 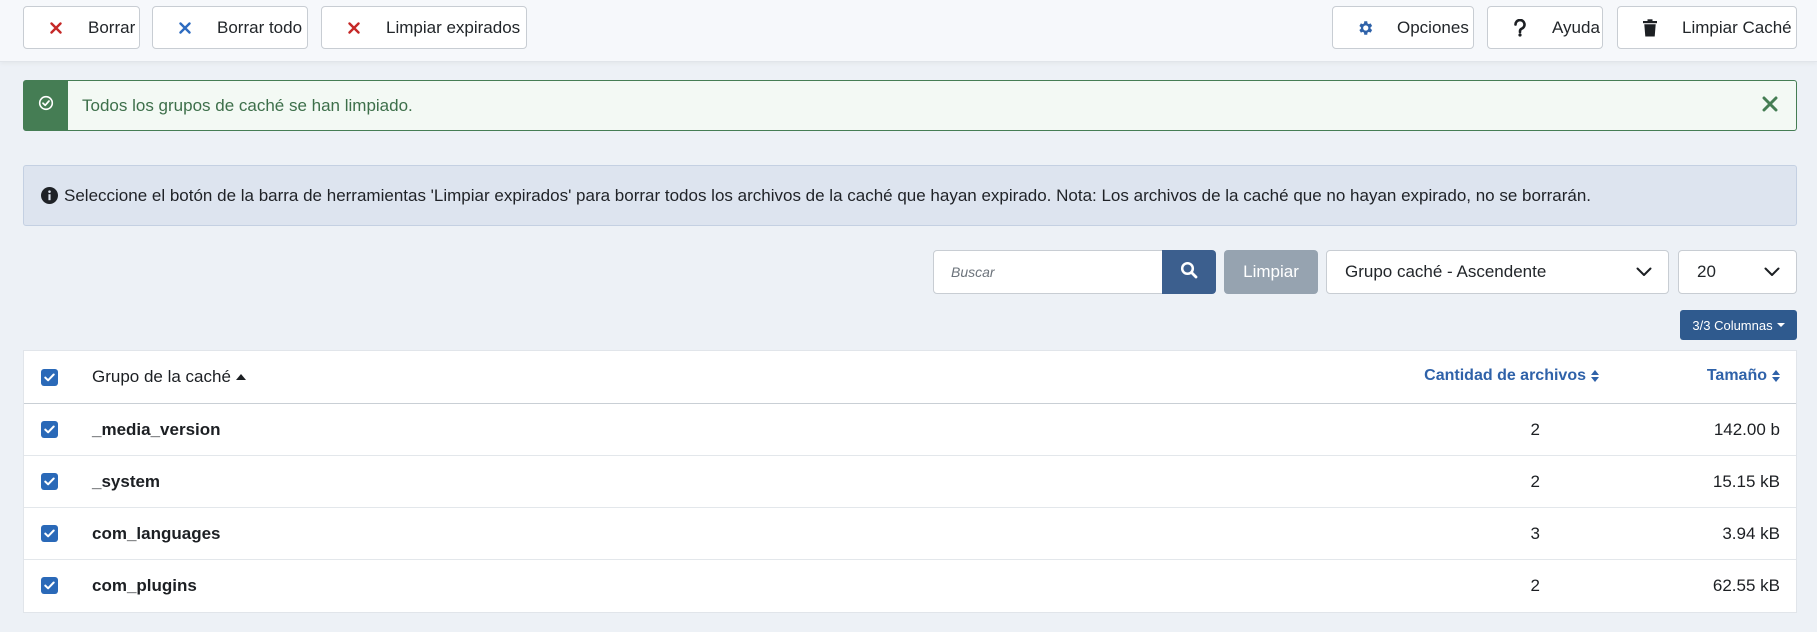 What do you see at coordinates (49, 377) in the screenshot?
I see `select-all-checkbox` at bounding box center [49, 377].